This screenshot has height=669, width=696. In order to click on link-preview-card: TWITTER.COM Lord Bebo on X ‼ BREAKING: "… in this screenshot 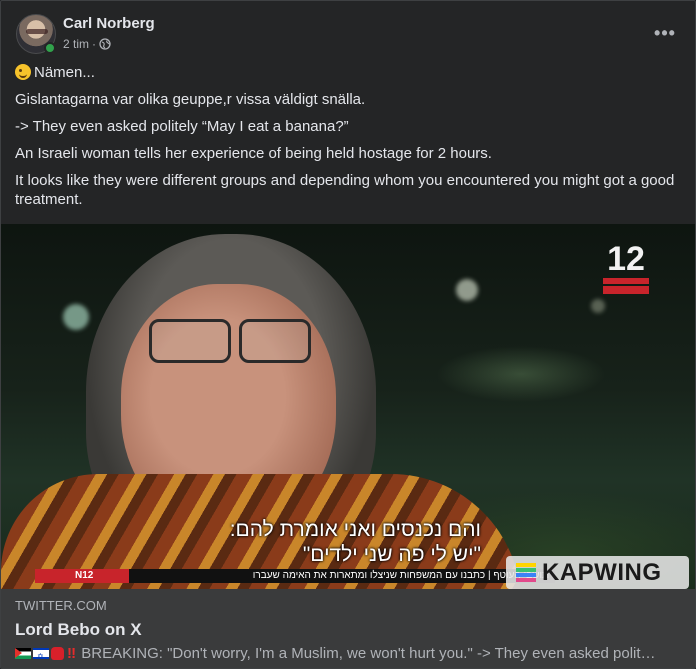, I will do `click(348, 628)`.